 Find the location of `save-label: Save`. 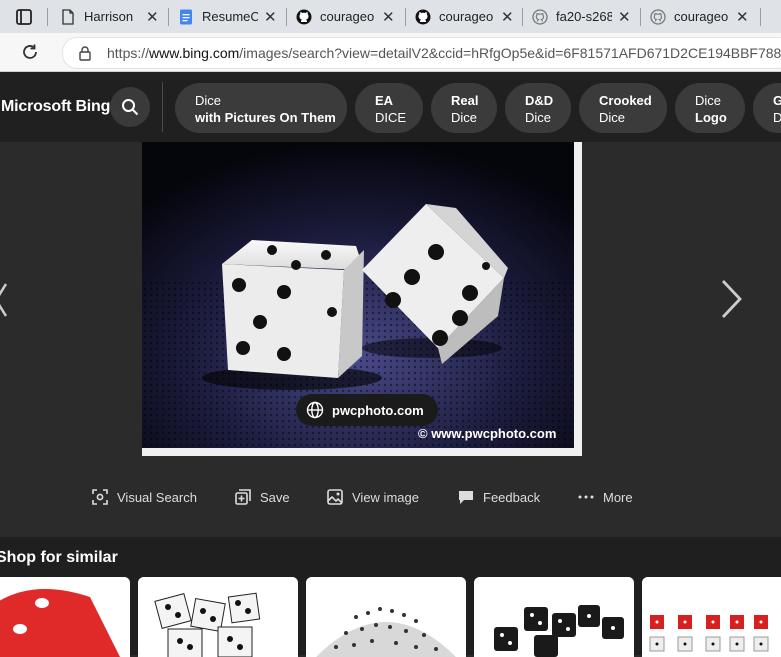

save-label: Save is located at coordinates (275, 497).